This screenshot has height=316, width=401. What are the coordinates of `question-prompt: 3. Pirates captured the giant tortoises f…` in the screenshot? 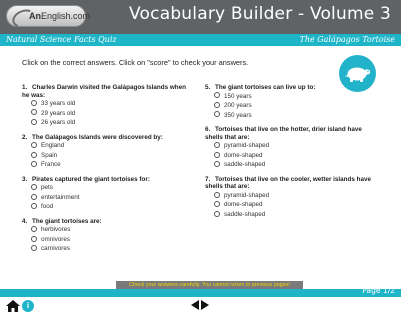 It's located at (86, 179).